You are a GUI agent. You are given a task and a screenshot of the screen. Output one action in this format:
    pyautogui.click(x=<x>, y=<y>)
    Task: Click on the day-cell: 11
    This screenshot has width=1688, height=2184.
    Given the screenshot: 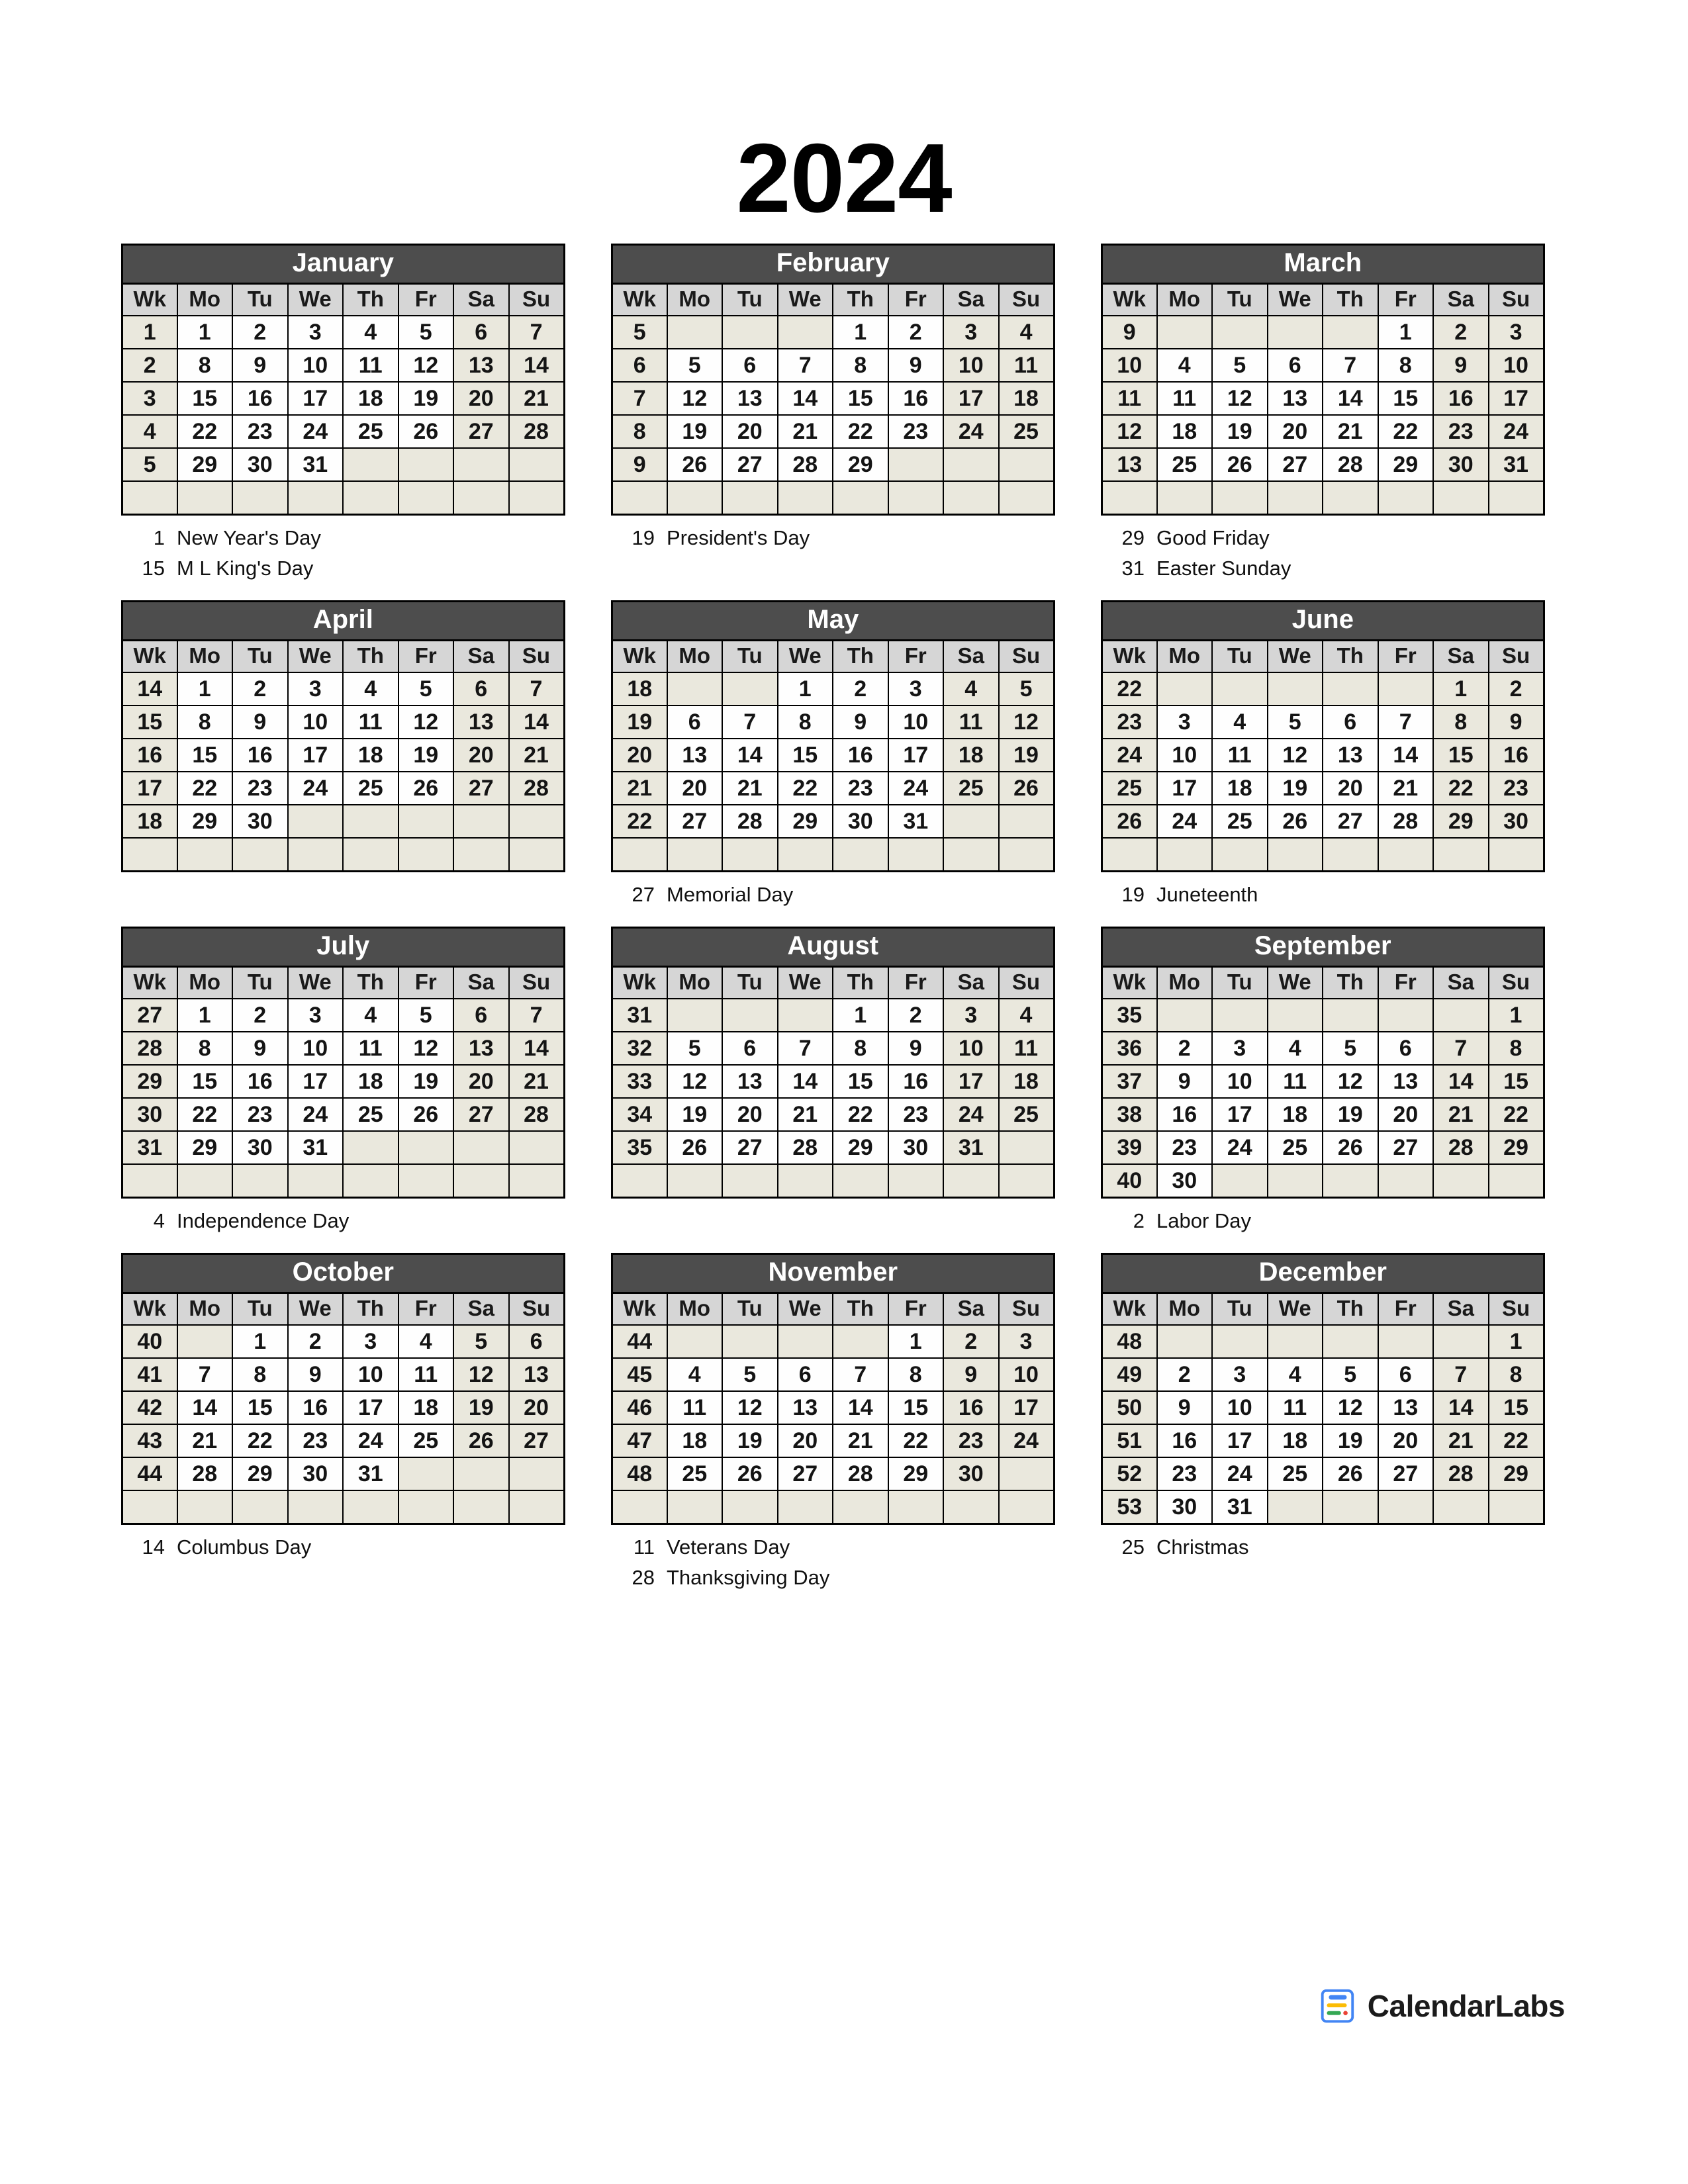 What is the action you would take?
    pyautogui.click(x=1294, y=1407)
    